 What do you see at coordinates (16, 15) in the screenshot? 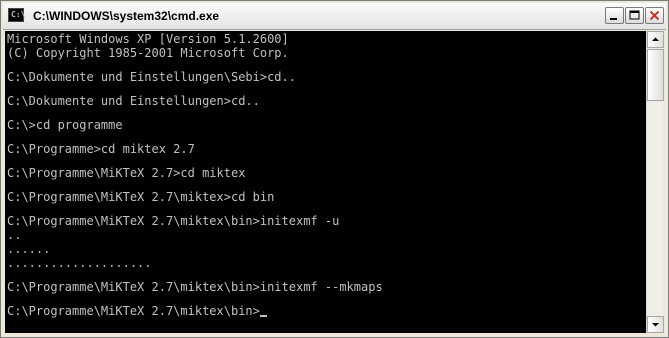
I see `cmd-app-icon: C:\` at bounding box center [16, 15].